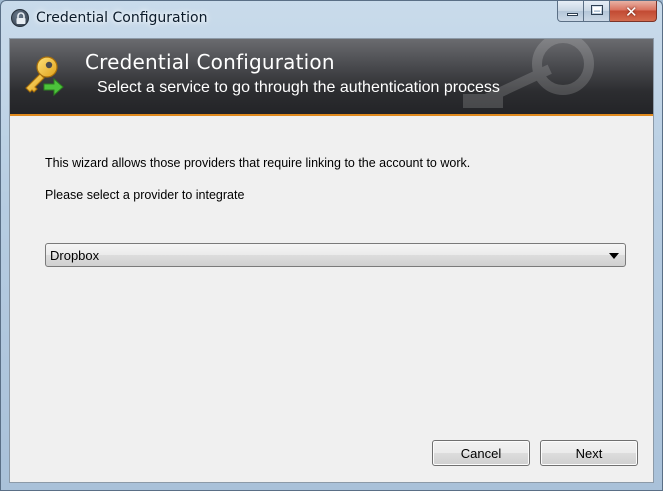 The image size is (663, 491). Describe the element at coordinates (528, 73) in the screenshot. I see `key-watermark-icon` at that location.